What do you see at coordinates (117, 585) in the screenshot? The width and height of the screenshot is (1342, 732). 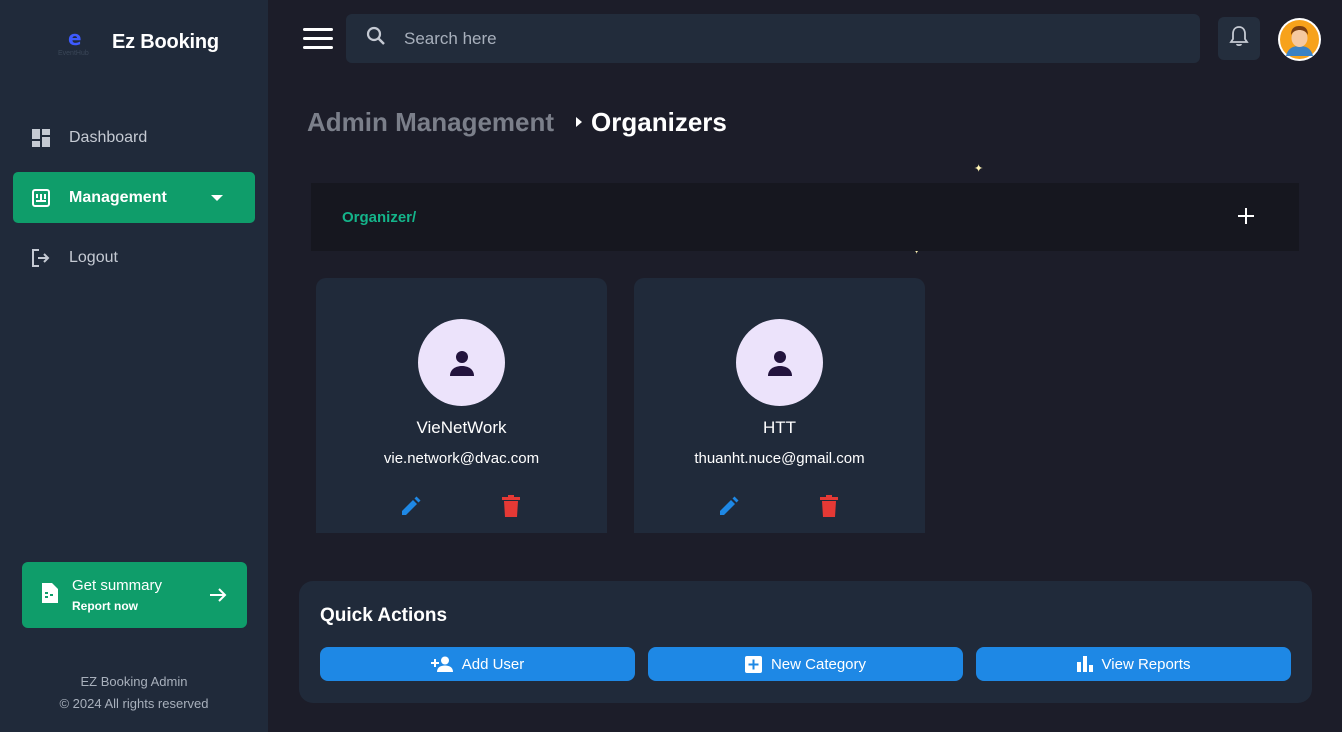 I see `summary-title: Get summary` at bounding box center [117, 585].